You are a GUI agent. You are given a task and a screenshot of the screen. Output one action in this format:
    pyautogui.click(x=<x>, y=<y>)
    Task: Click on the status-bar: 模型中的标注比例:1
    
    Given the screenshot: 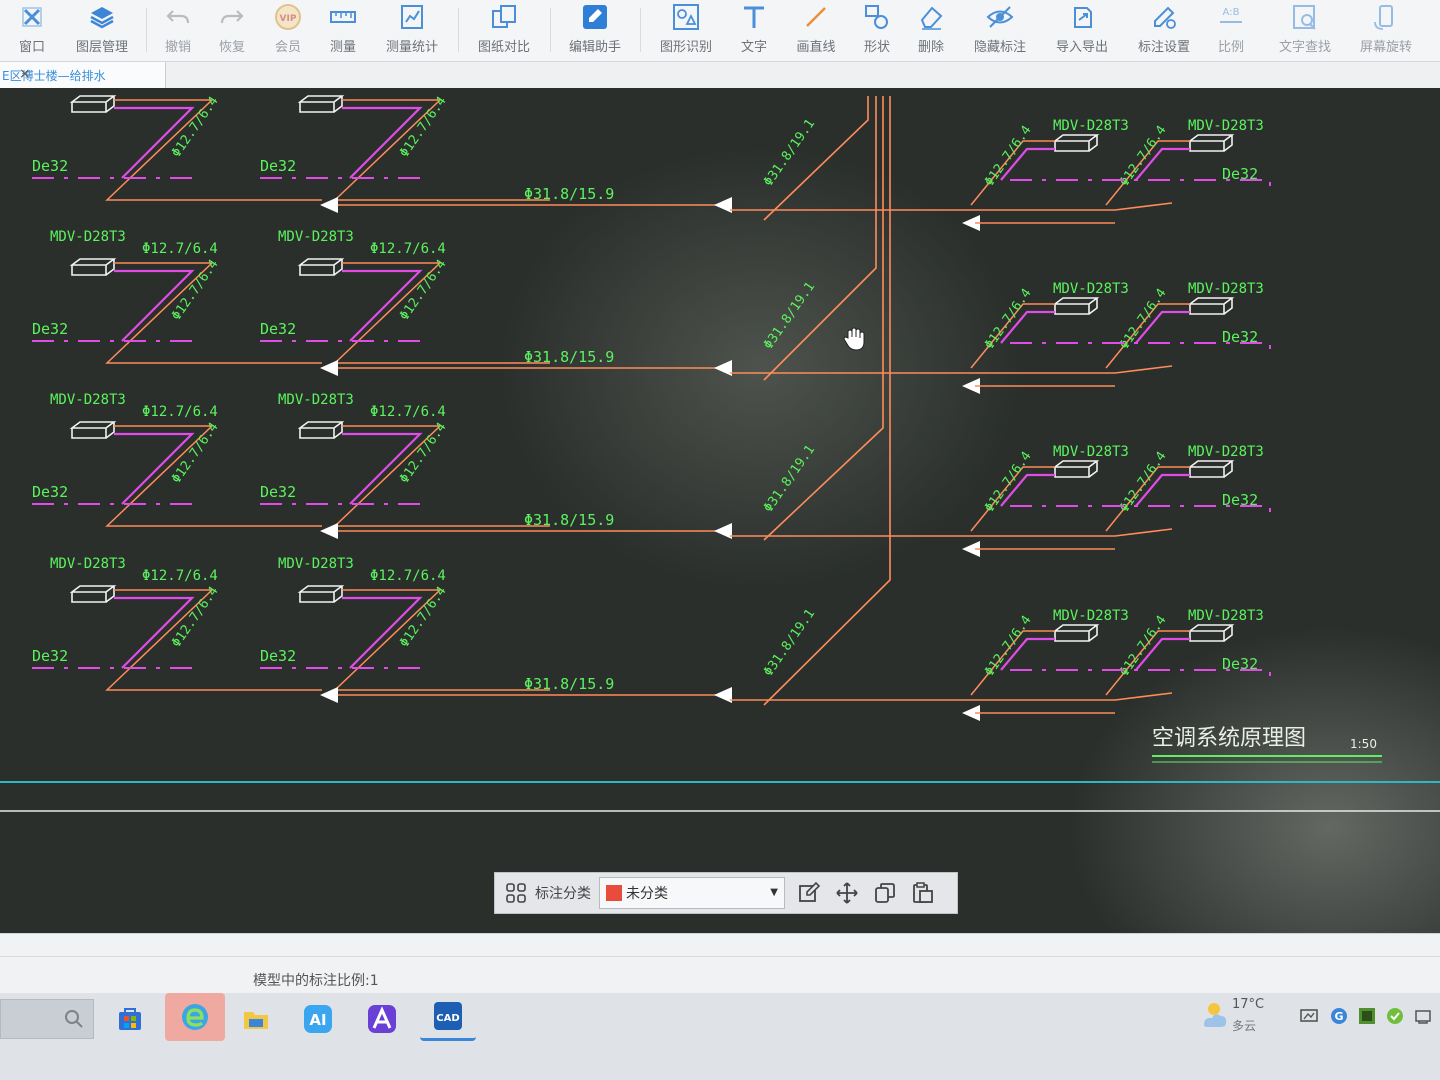 What is the action you would take?
    pyautogui.click(x=720, y=963)
    